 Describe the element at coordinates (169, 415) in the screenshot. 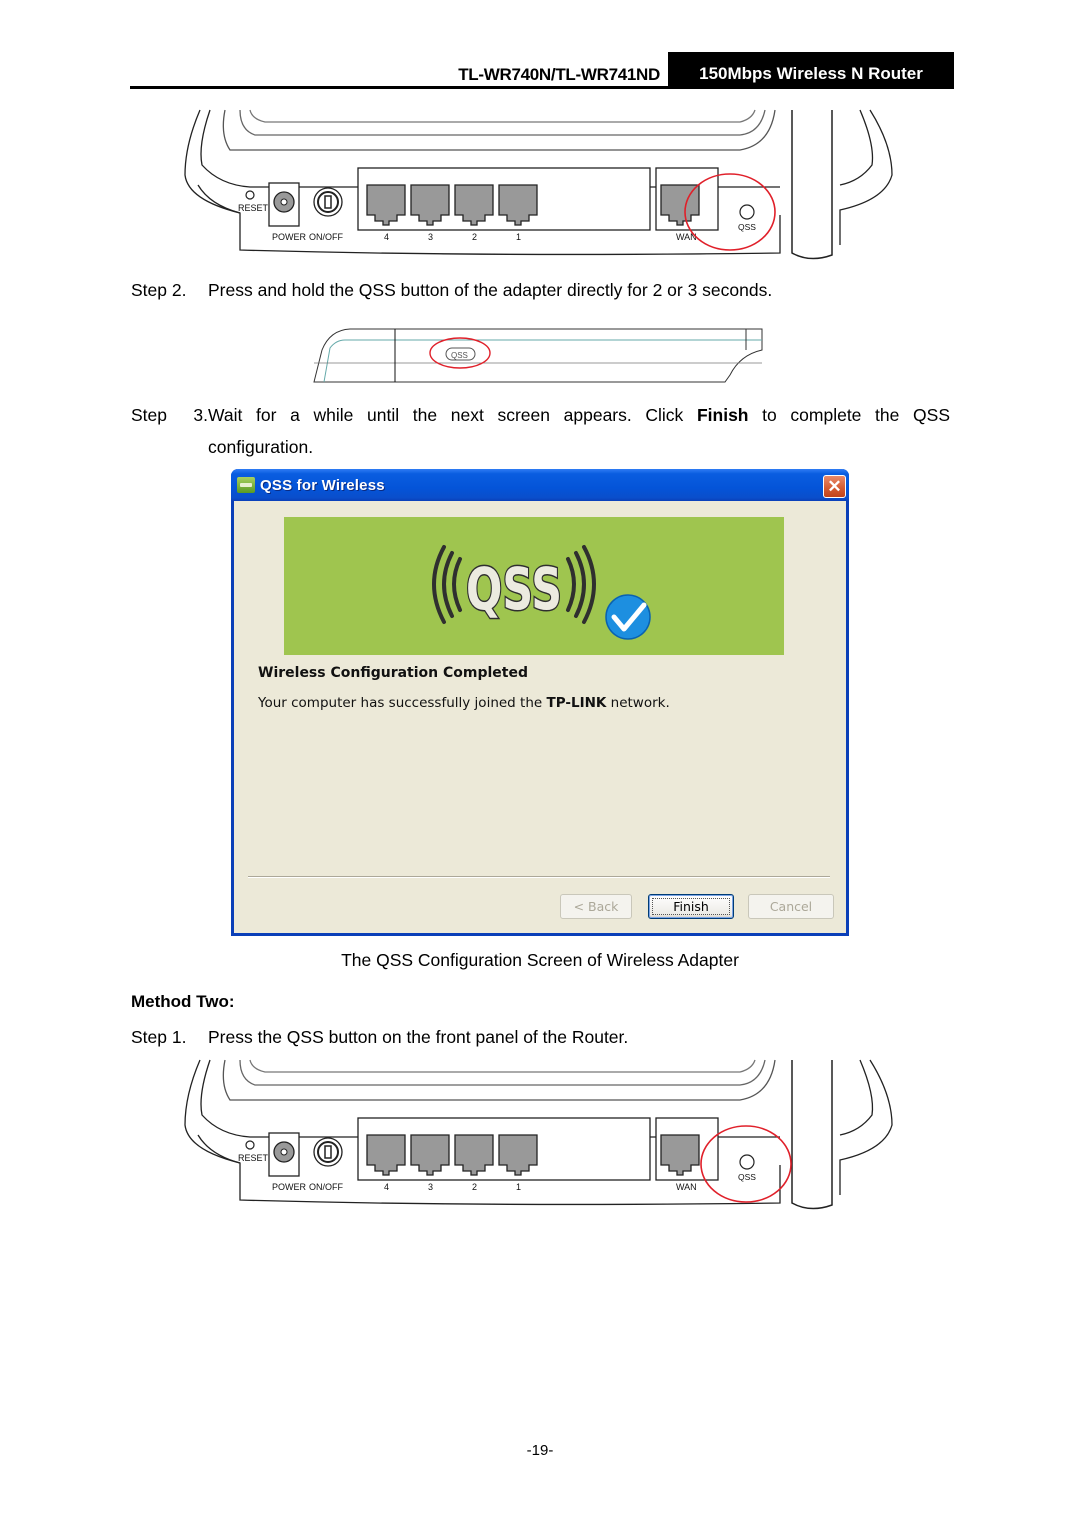

I see `step-3-label: Step 3.` at that location.